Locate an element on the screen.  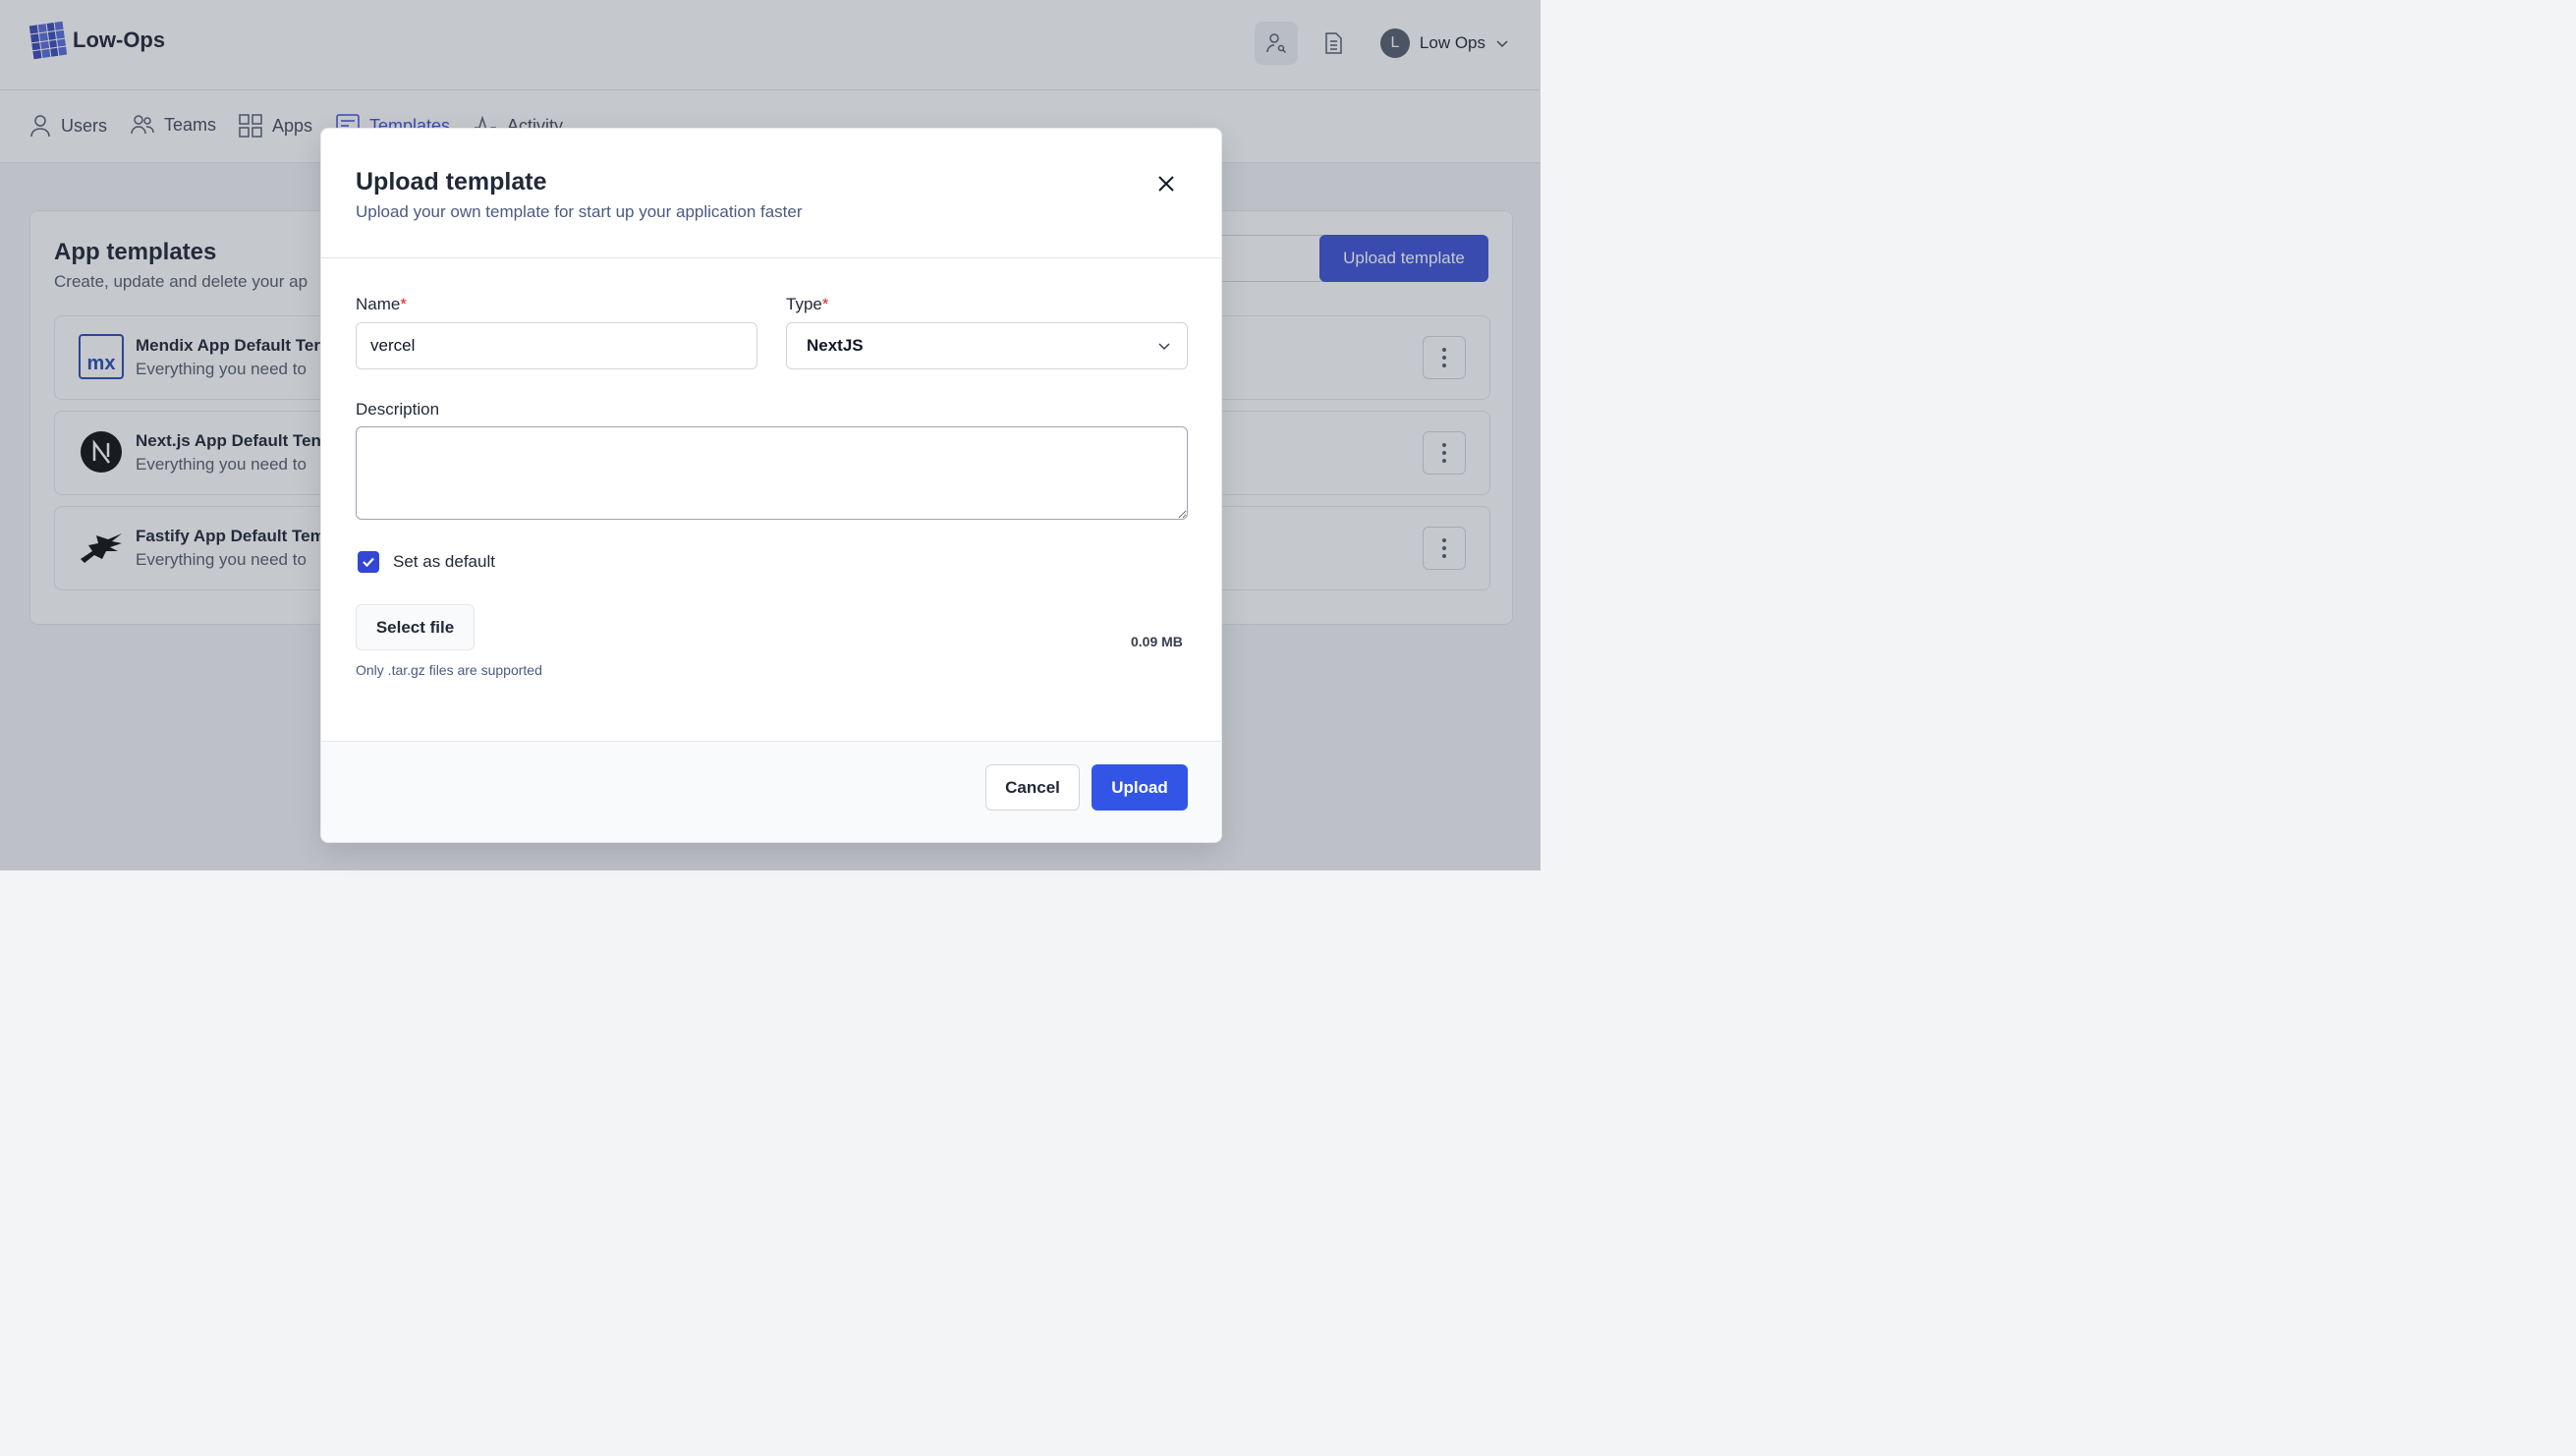
file-hint: Only .tar.gz files are supported is located at coordinates (449, 670).